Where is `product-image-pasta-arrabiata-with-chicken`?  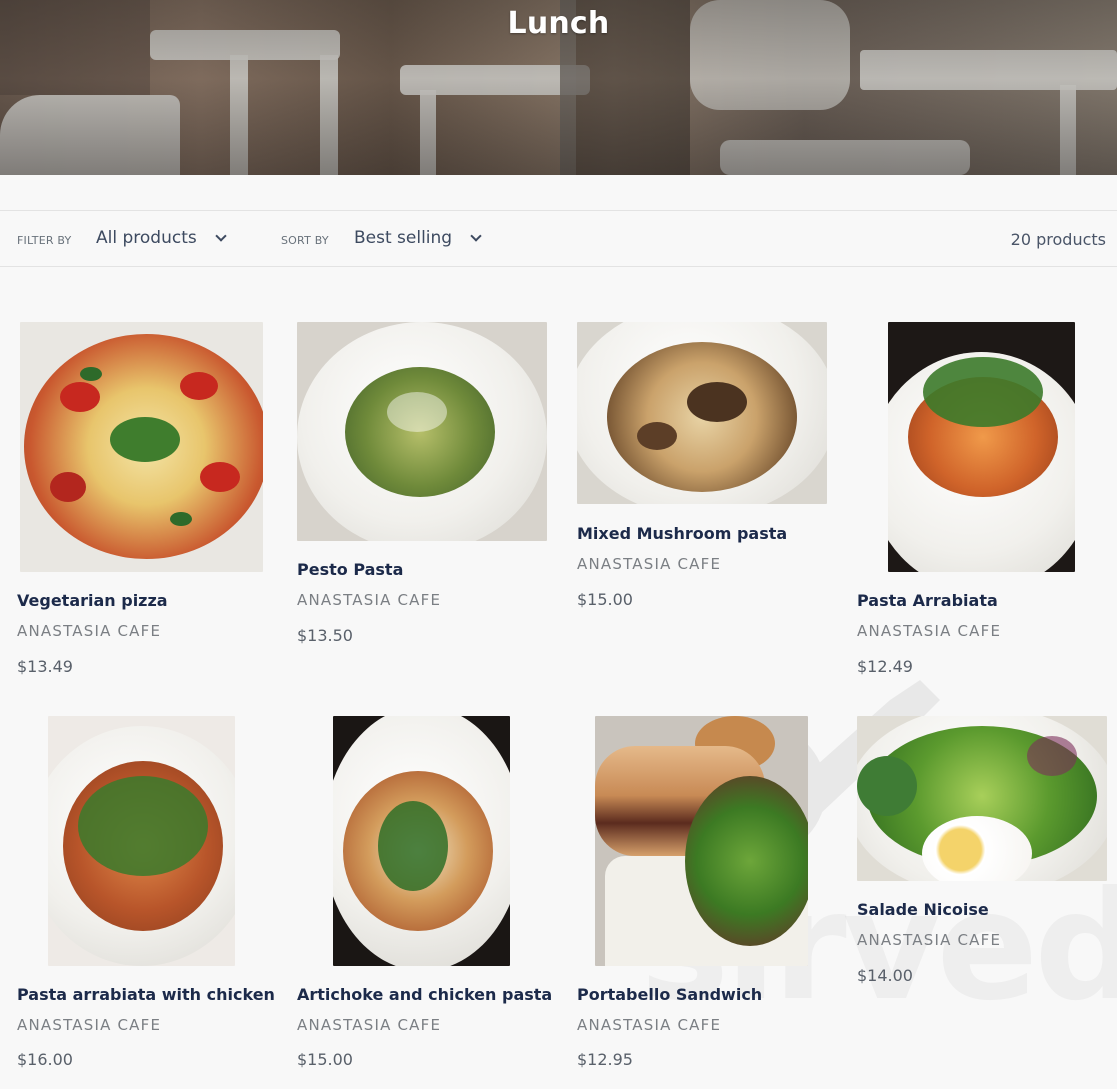 product-image-pasta-arrabiata-with-chicken is located at coordinates (141, 841).